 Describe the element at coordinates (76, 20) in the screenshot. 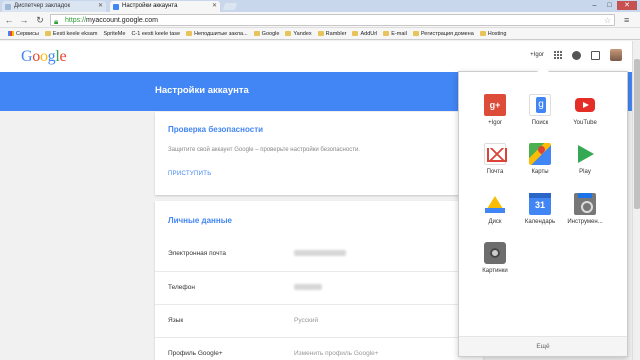

I see `url-scheme: https://` at that location.